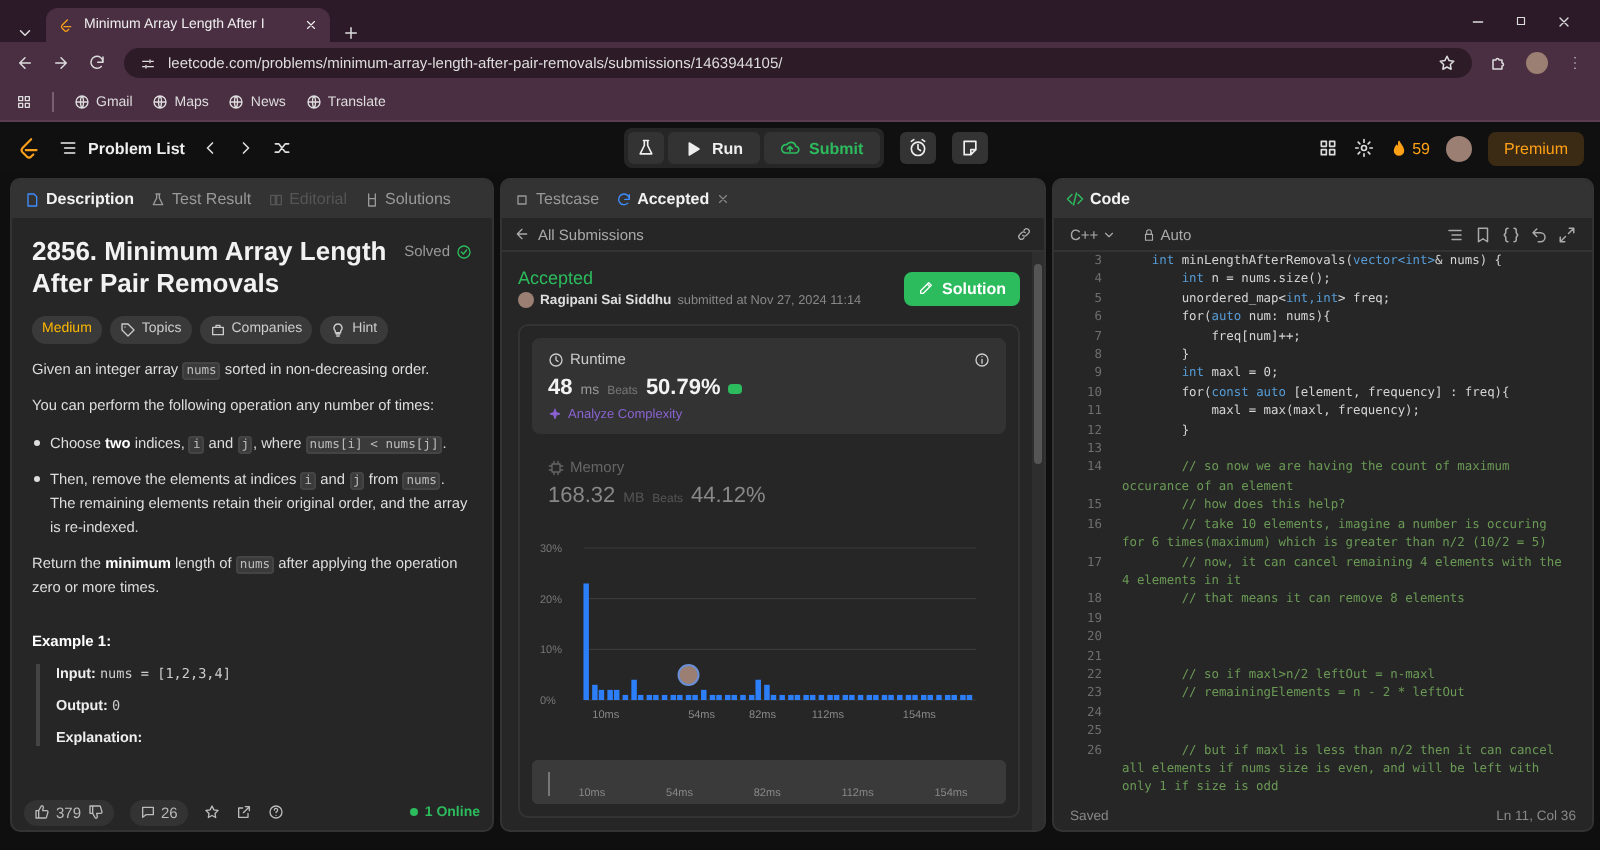 This screenshot has width=1600, height=850. Describe the element at coordinates (713, 148) in the screenshot. I see `run-button: Run` at that location.